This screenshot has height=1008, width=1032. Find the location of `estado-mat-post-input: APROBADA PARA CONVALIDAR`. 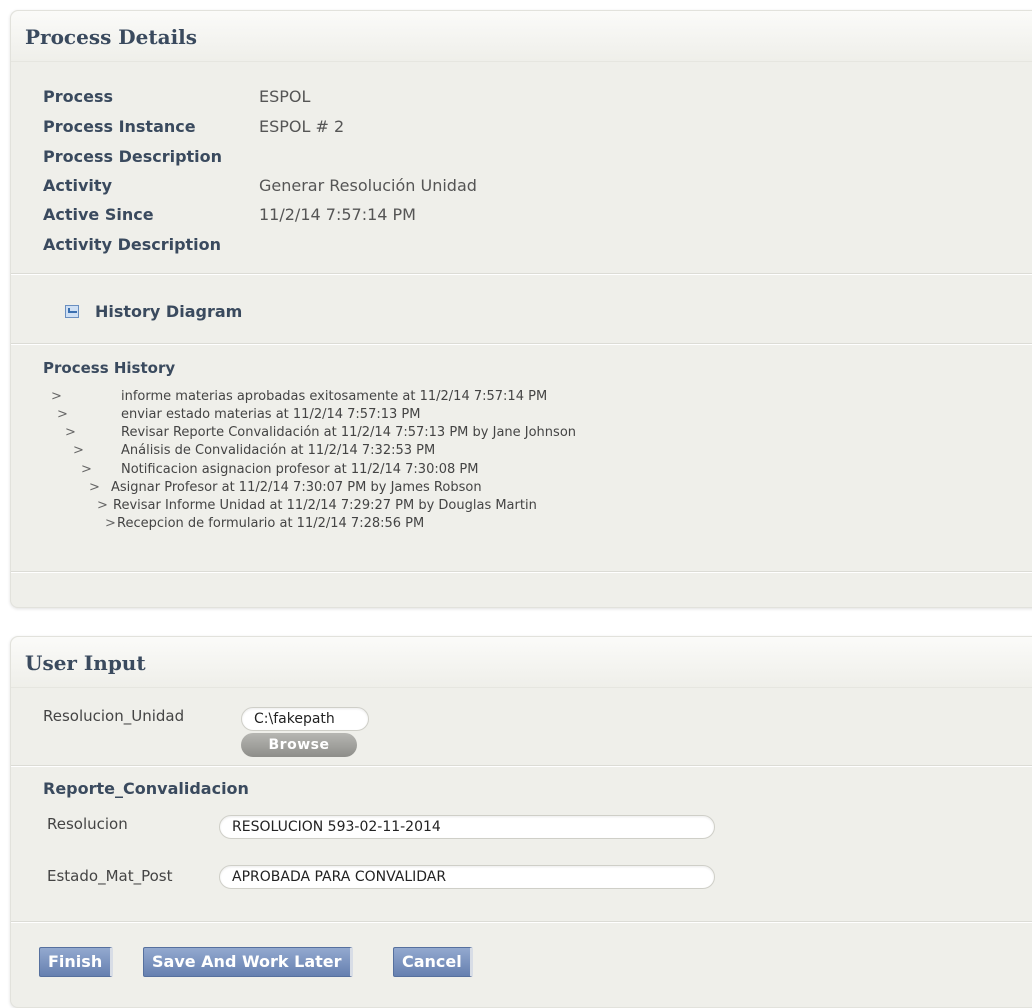

estado-mat-post-input: APROBADA PARA CONVALIDAR is located at coordinates (467, 877).